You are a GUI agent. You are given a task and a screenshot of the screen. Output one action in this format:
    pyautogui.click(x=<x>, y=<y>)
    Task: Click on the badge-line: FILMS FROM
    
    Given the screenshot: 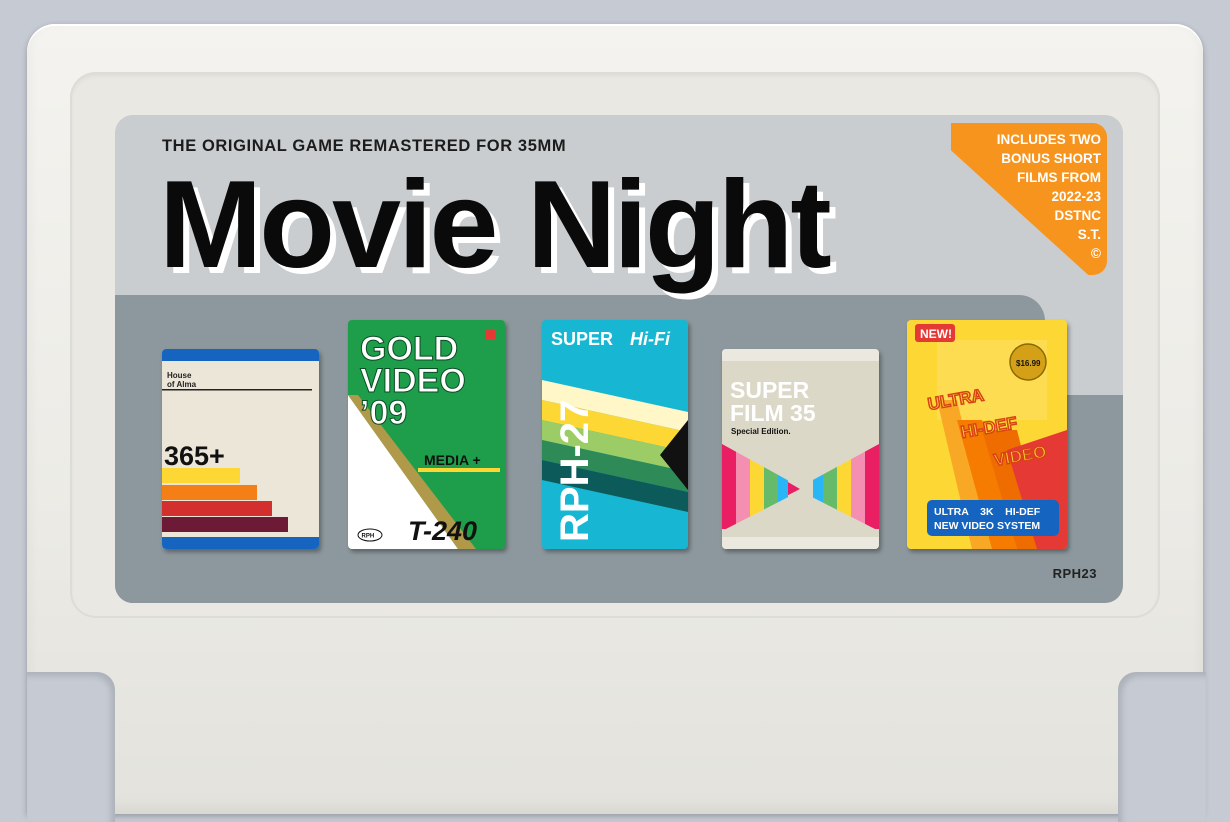 What is the action you would take?
    pyautogui.click(x=1059, y=177)
    